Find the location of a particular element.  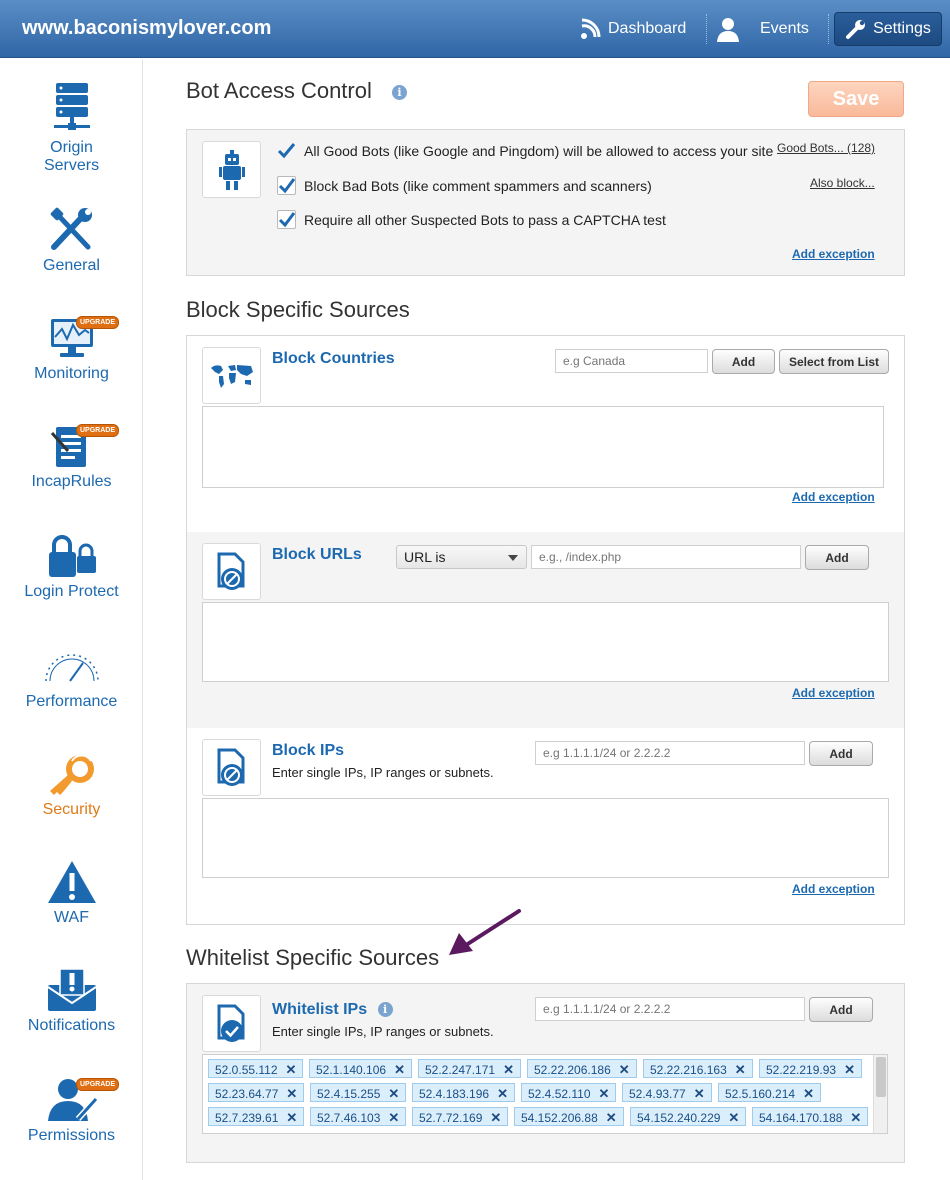

block-sources-title: Block Specific Sources is located at coordinates (298, 309).